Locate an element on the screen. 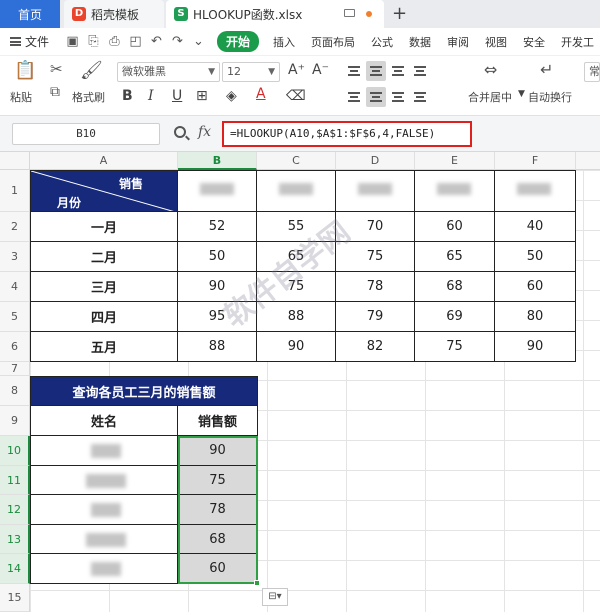 Image resolution: width=600 pixels, height=612 pixels. tab-developer: 开发工 is located at coordinates (577, 42).